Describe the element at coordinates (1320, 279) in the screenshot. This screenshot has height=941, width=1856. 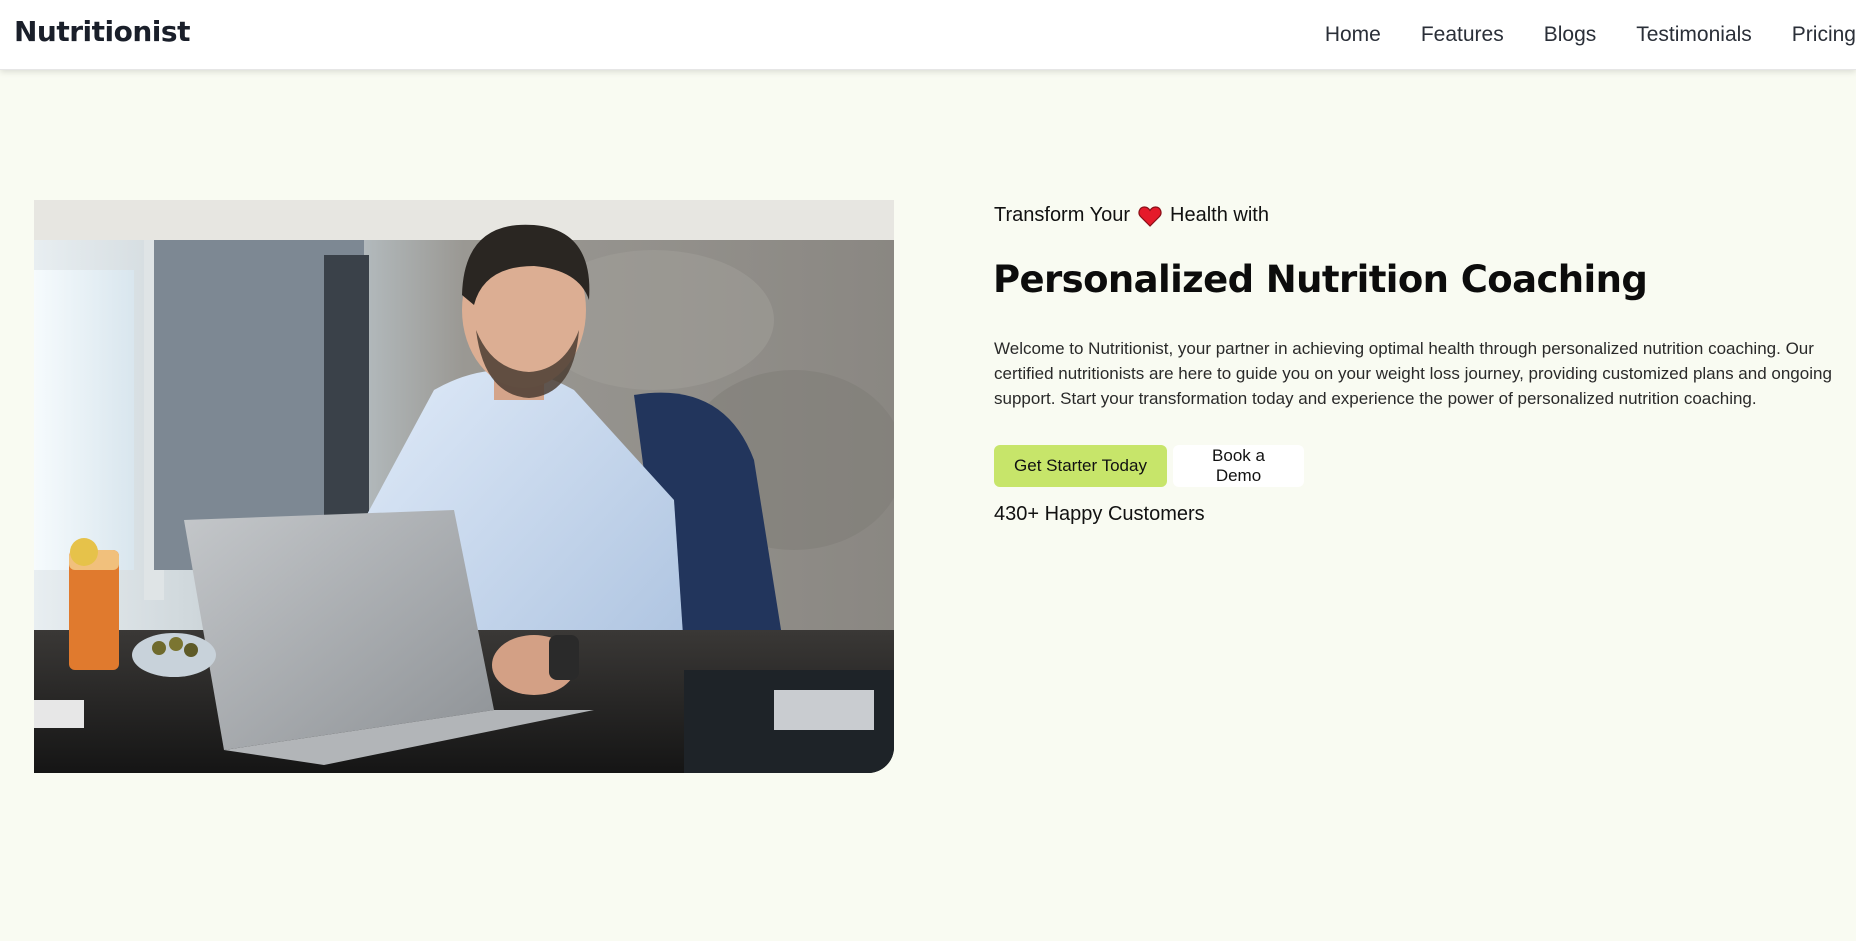
I see `hero-headline: Personalized Nutrition Coaching` at that location.